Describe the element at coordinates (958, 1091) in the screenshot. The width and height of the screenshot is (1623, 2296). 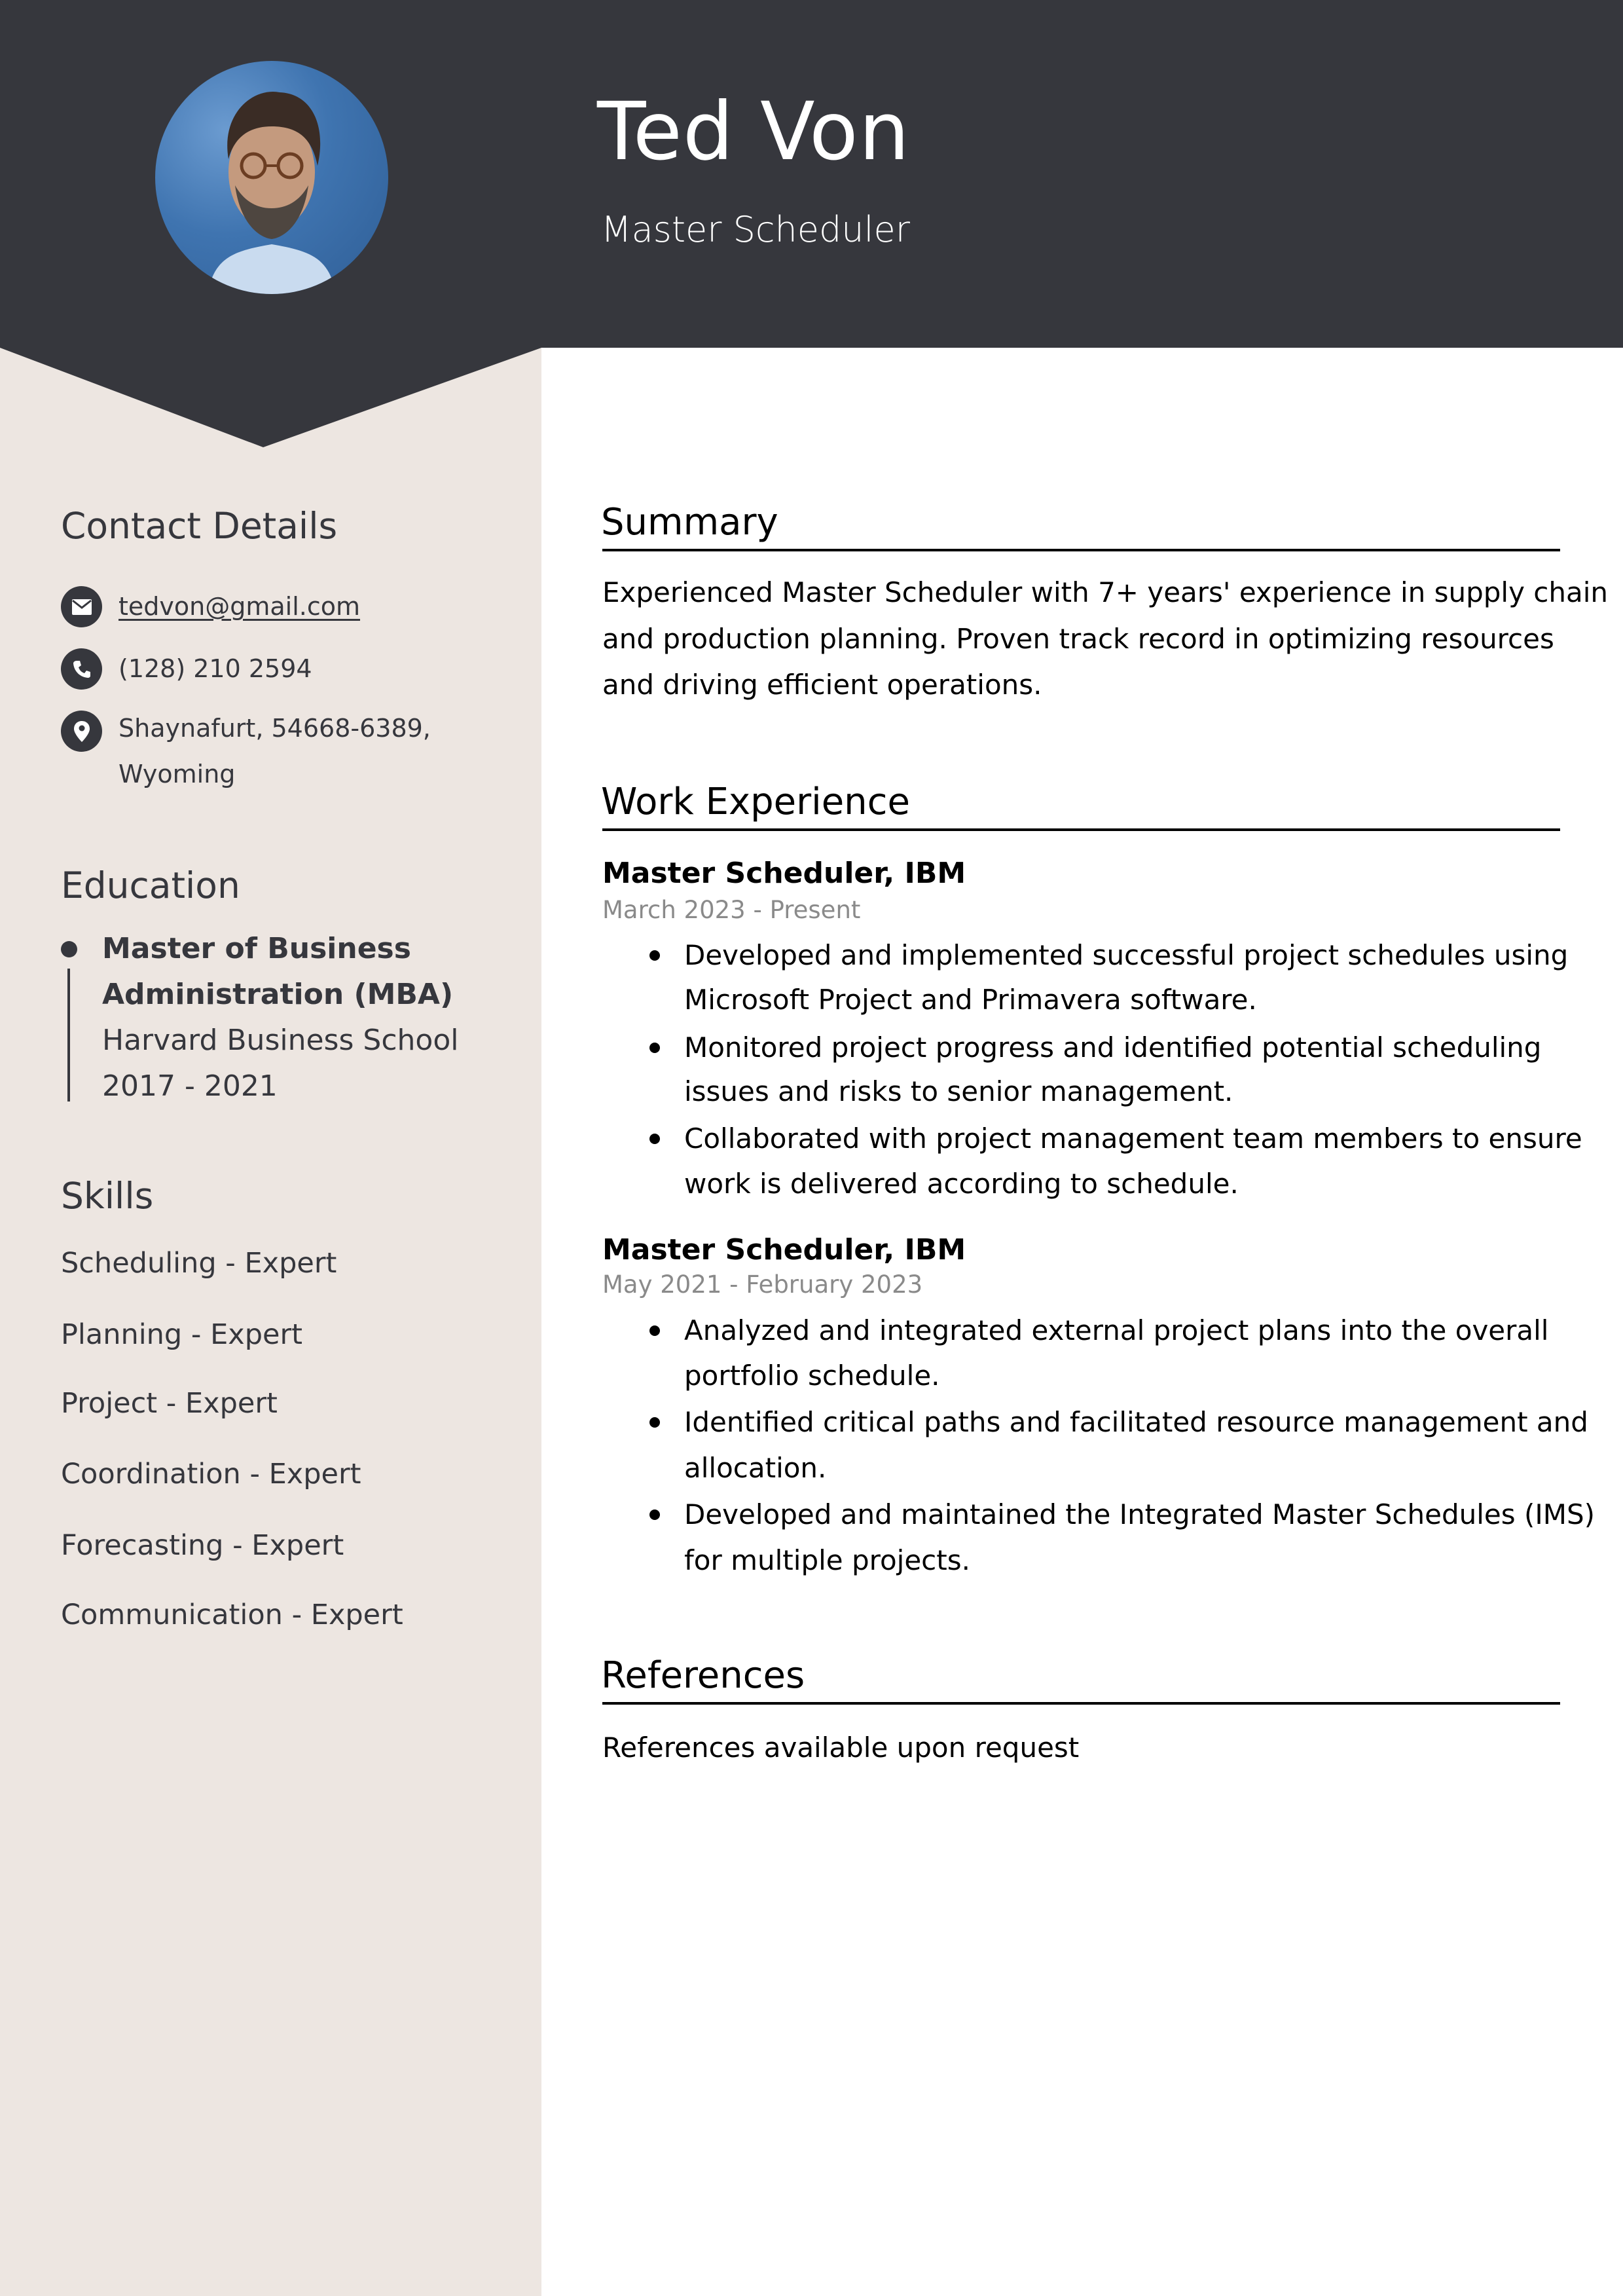
I see `job-bullet-line: issues and risks to senior management.` at that location.